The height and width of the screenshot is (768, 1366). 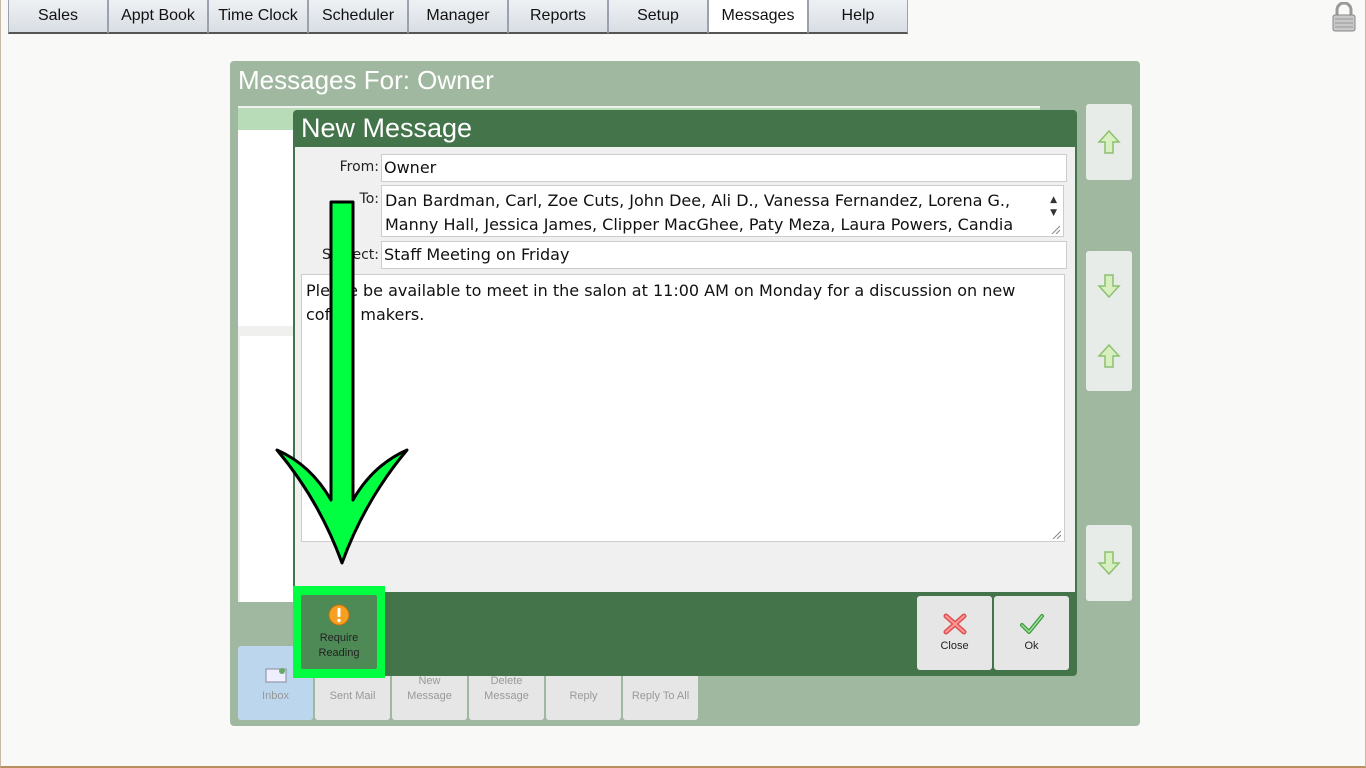 I want to click on tab-sales: Sales, so click(x=58, y=17).